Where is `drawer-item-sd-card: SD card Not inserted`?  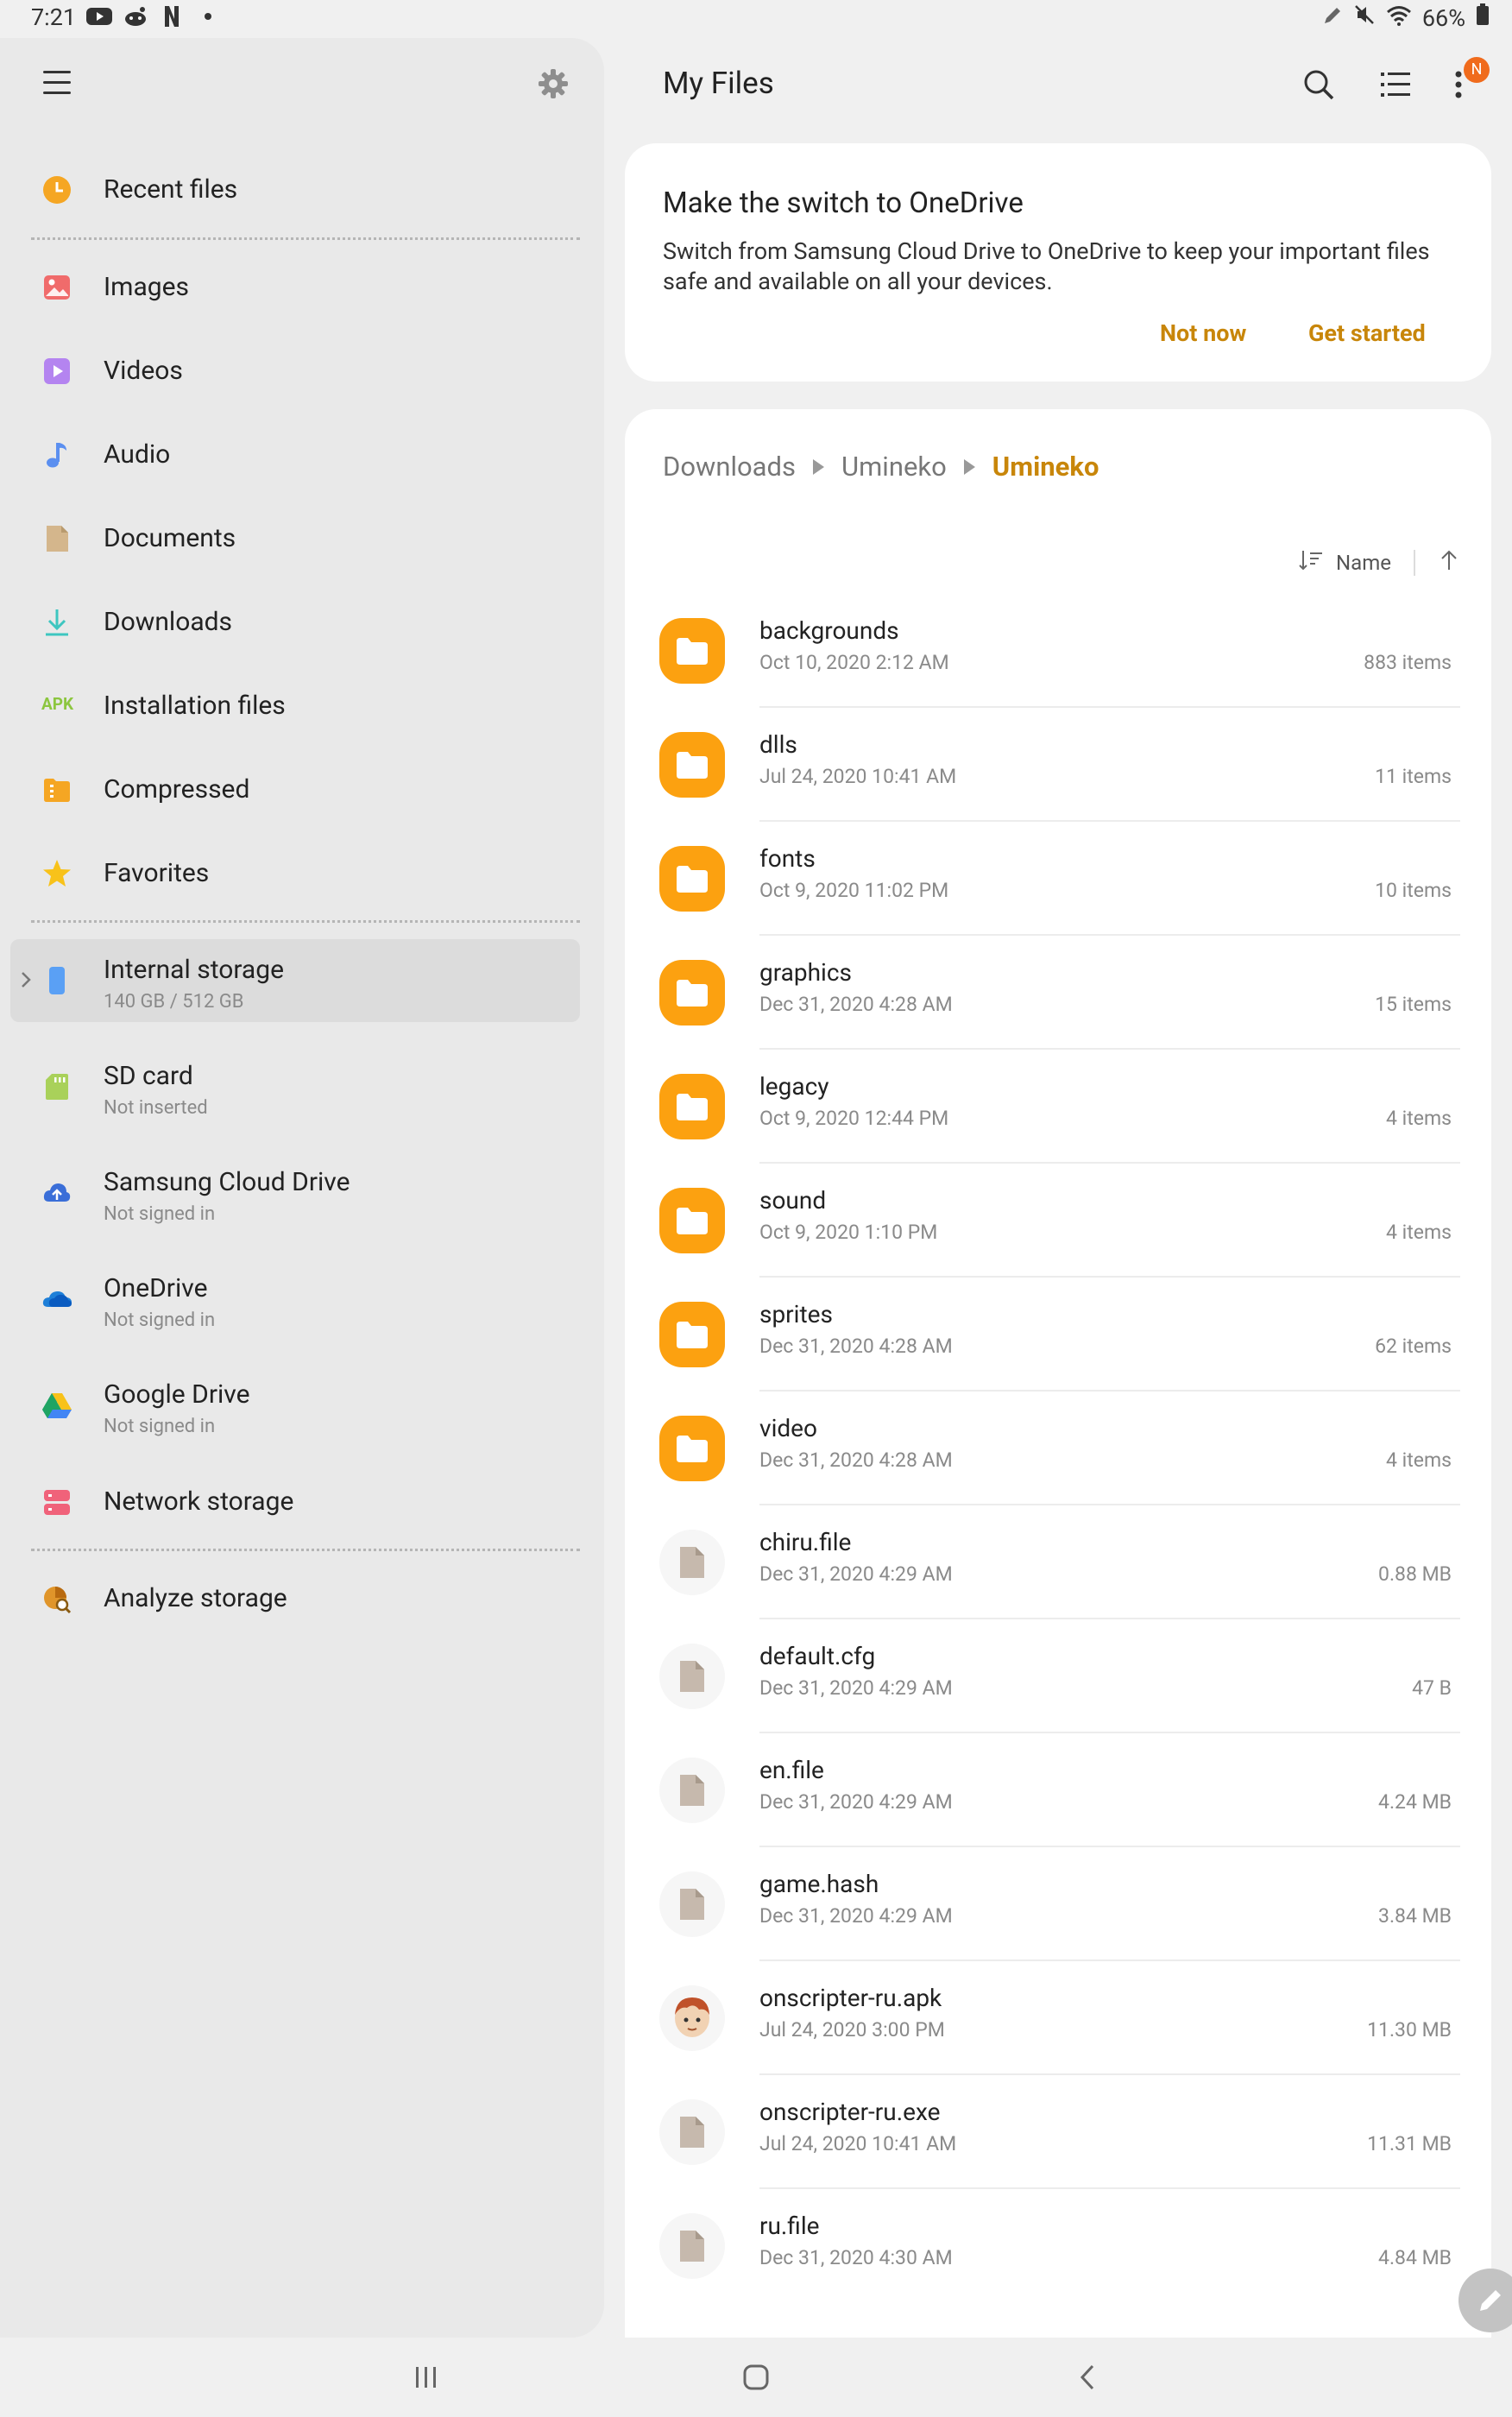
drawer-item-sd-card: SD card Not inserted is located at coordinates (295, 1086).